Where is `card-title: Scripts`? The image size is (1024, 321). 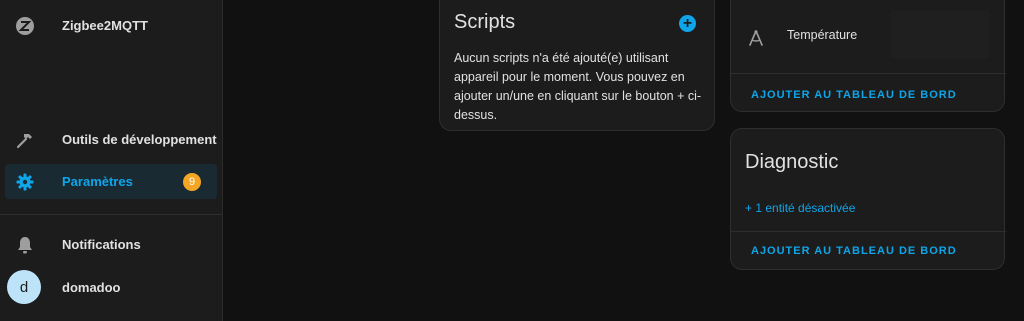
card-title: Scripts is located at coordinates (485, 22).